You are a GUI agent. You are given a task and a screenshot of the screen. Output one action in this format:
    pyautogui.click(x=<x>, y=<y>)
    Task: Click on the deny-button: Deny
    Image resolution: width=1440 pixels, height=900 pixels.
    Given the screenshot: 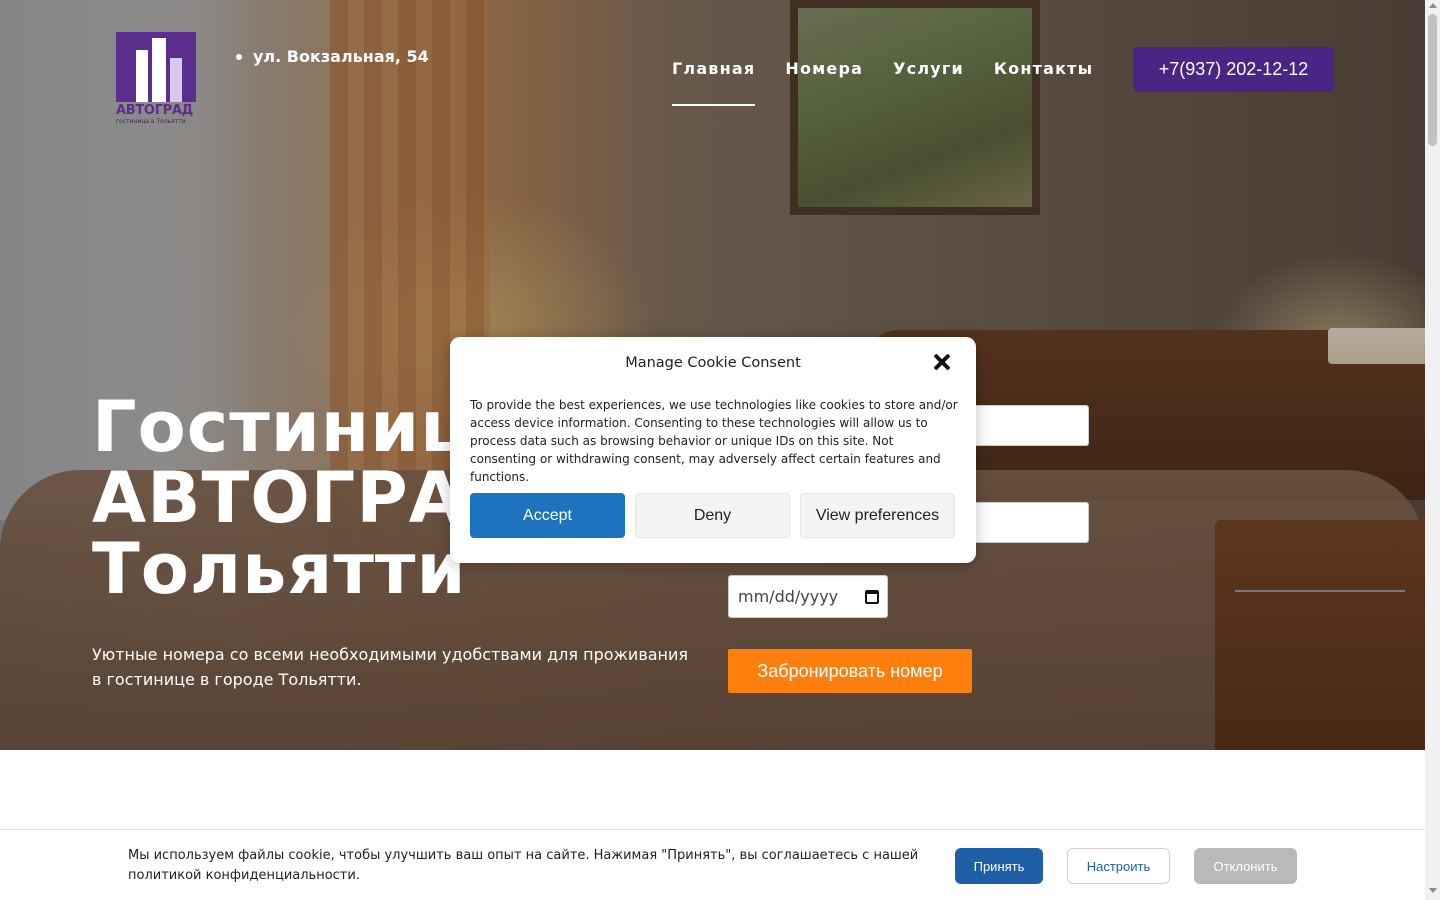 What is the action you would take?
    pyautogui.click(x=712, y=515)
    